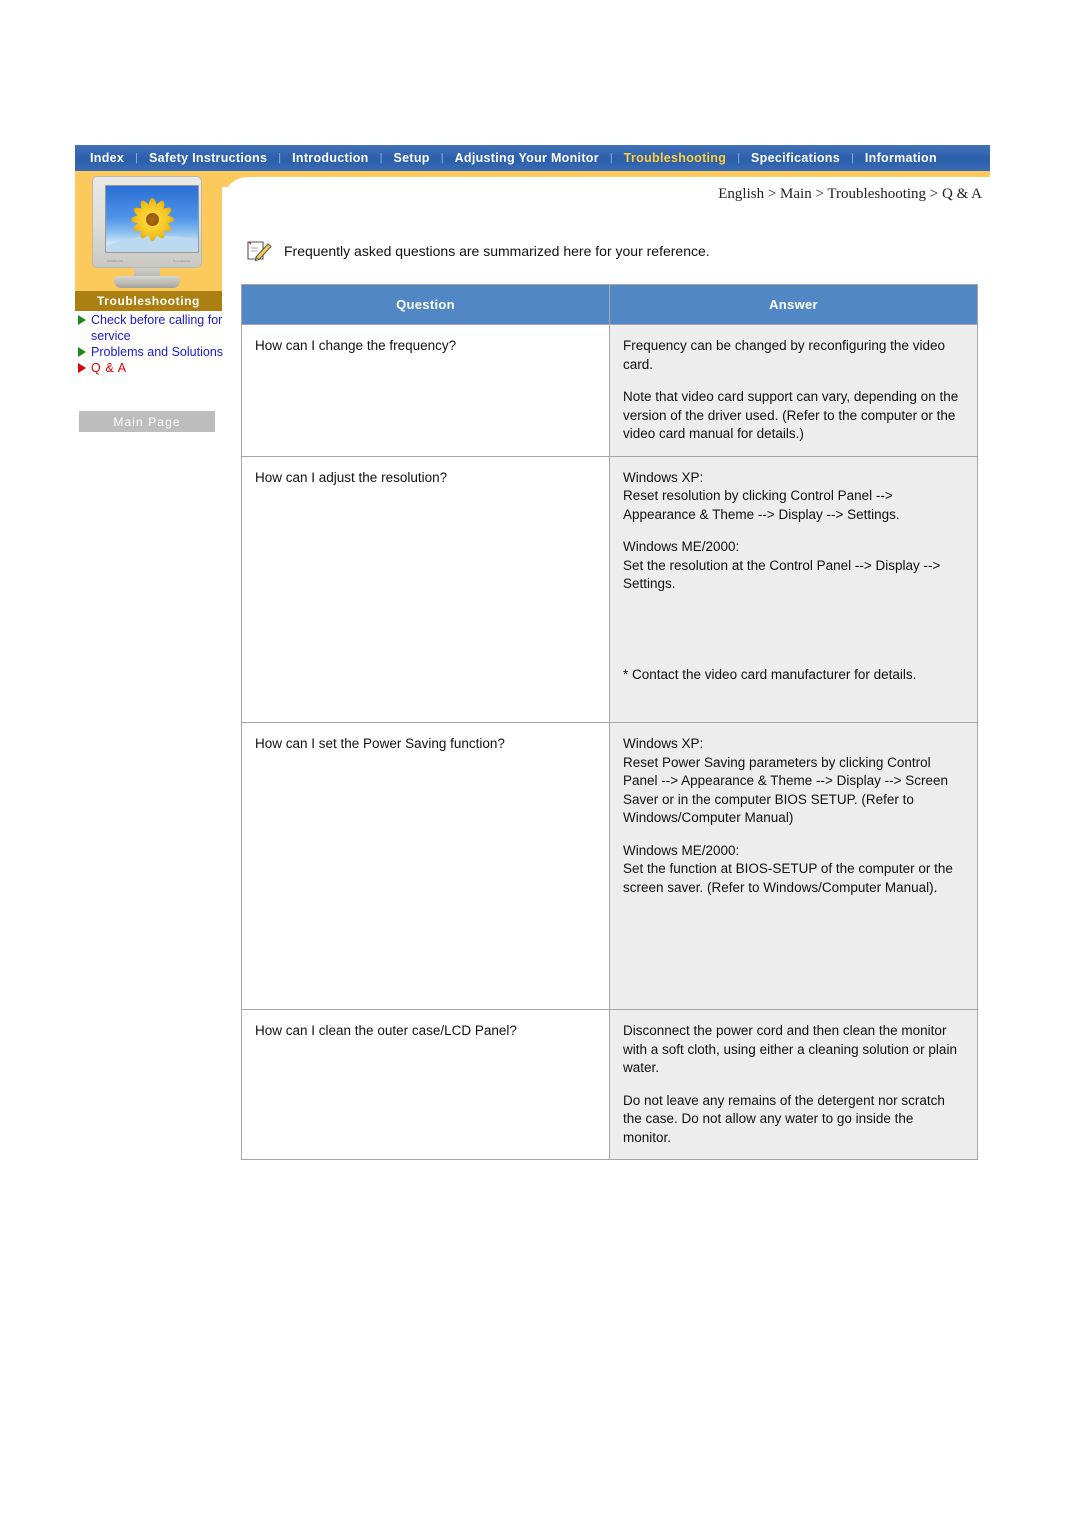 The width and height of the screenshot is (1080, 1528). I want to click on nav-item-troubleshooting: Troubleshooting, so click(675, 158).